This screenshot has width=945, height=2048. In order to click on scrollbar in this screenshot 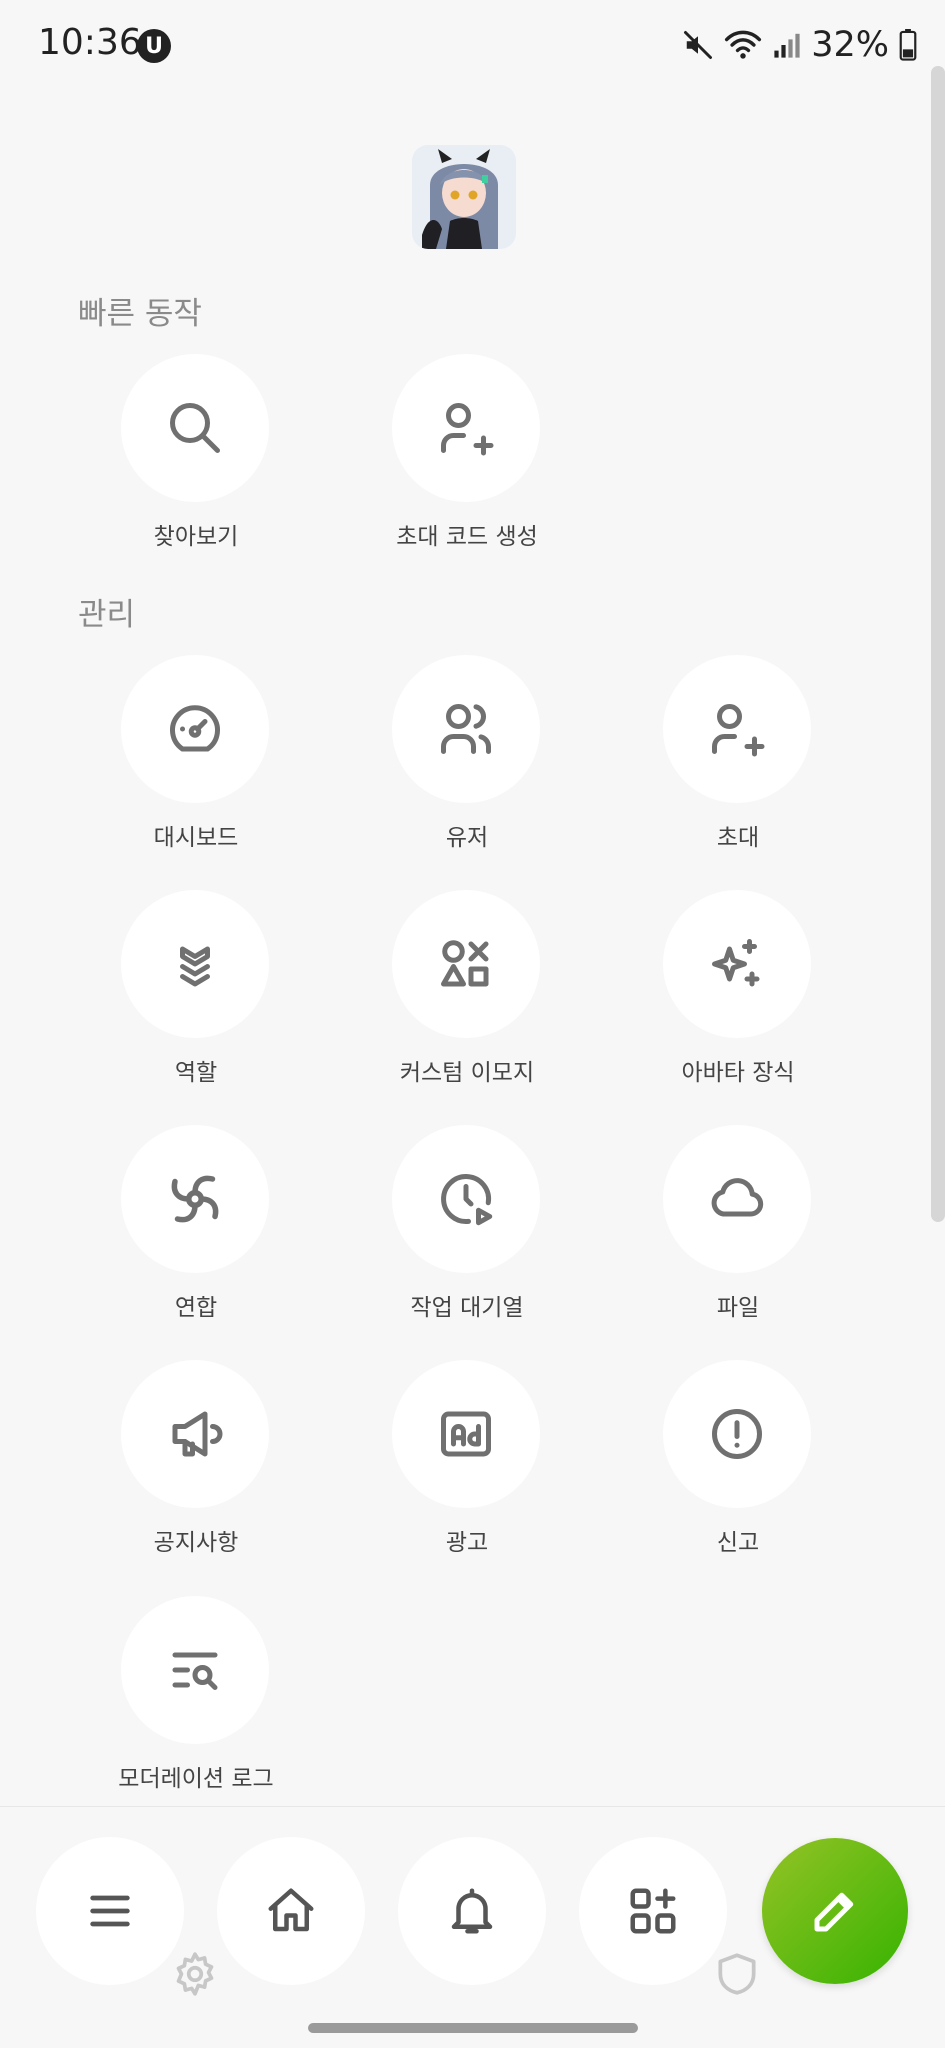, I will do `click(938, 644)`.